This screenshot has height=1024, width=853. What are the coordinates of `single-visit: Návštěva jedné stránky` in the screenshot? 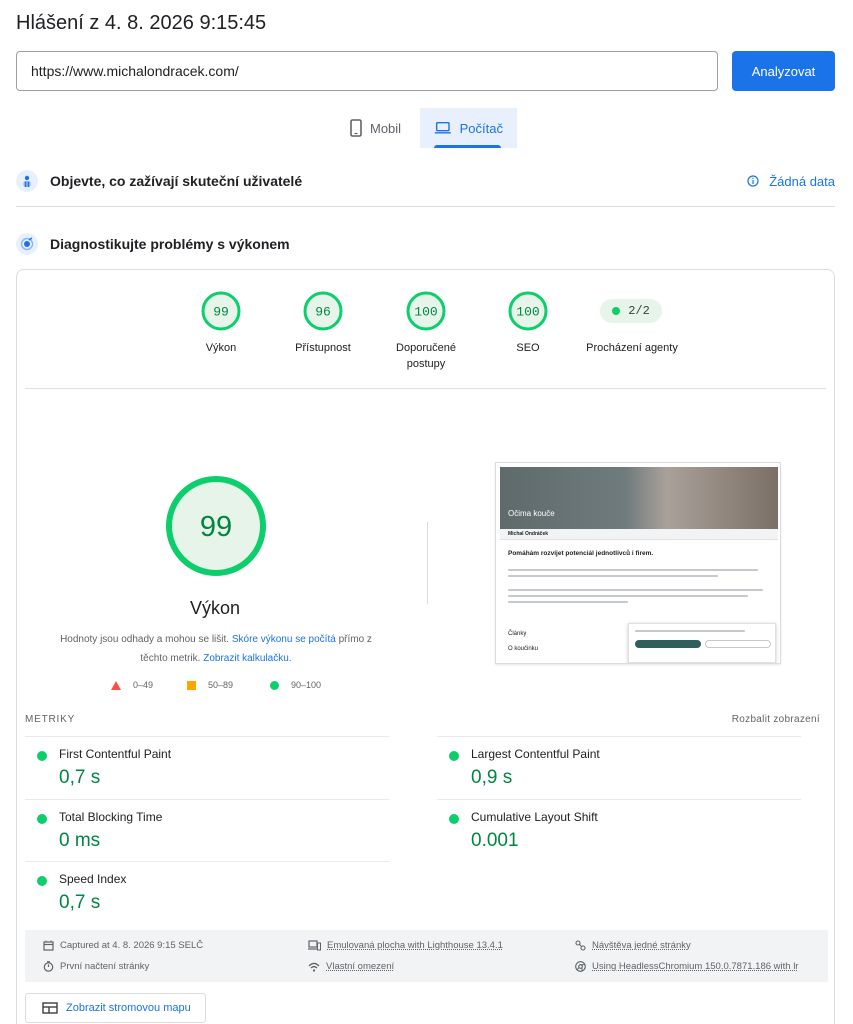 It's located at (633, 945).